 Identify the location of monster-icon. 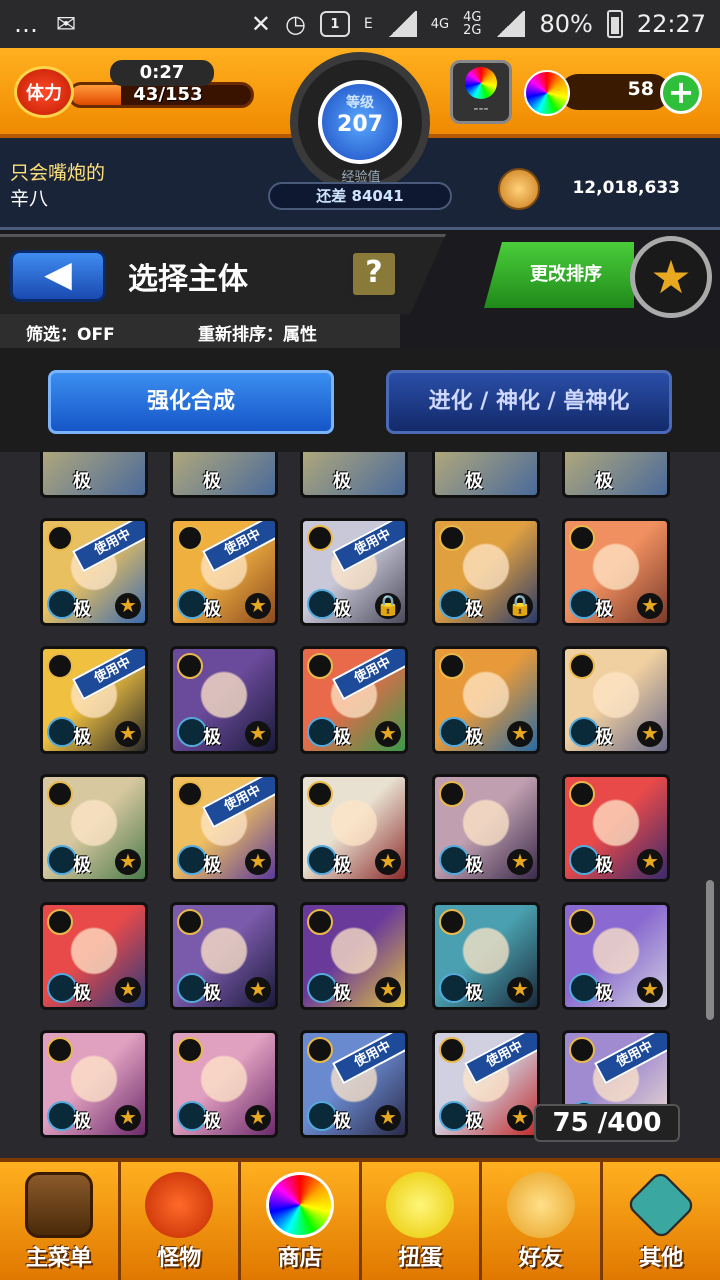
(179, 1205).